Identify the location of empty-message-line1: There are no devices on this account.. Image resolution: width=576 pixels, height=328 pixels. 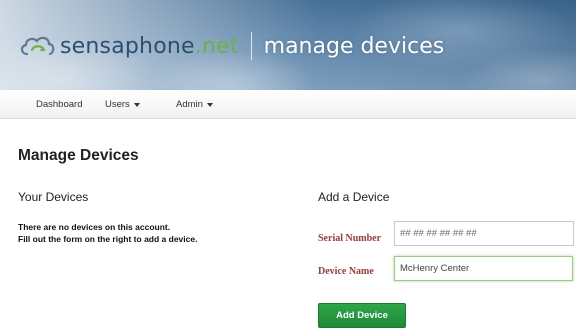
(94, 227).